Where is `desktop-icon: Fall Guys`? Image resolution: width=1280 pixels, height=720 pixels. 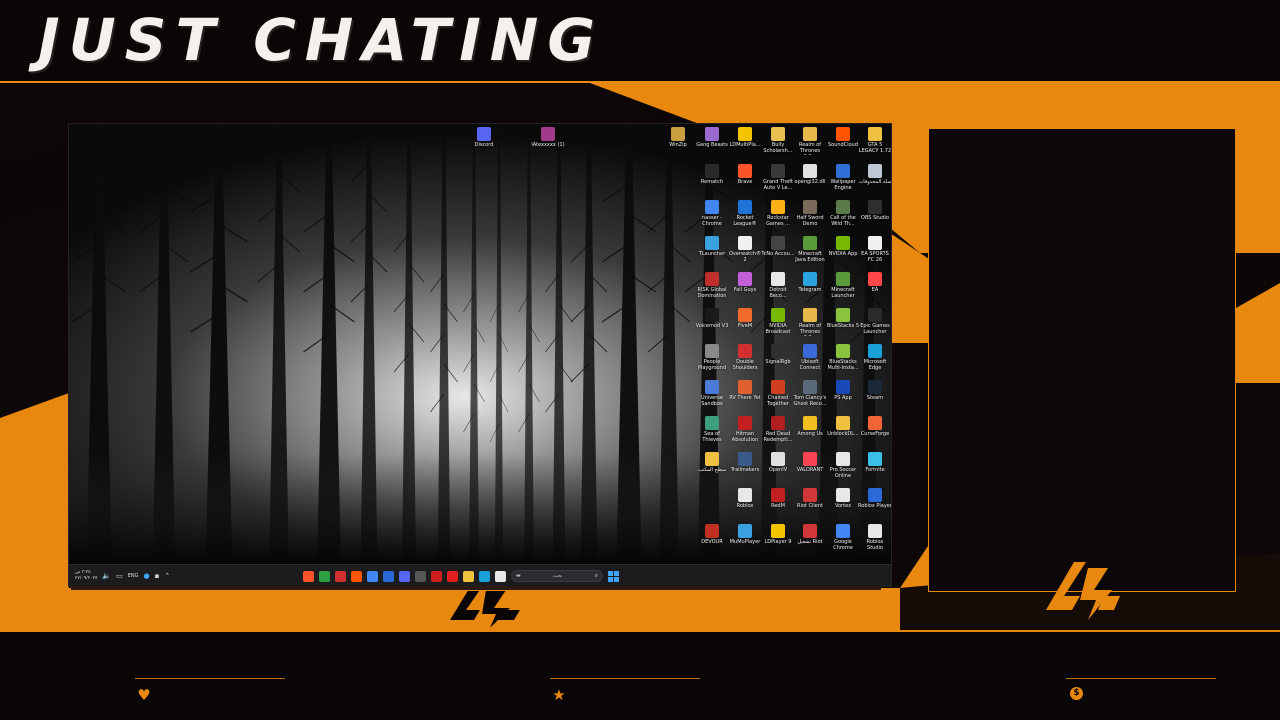
desktop-icon: Fall Guys is located at coordinates (745, 289).